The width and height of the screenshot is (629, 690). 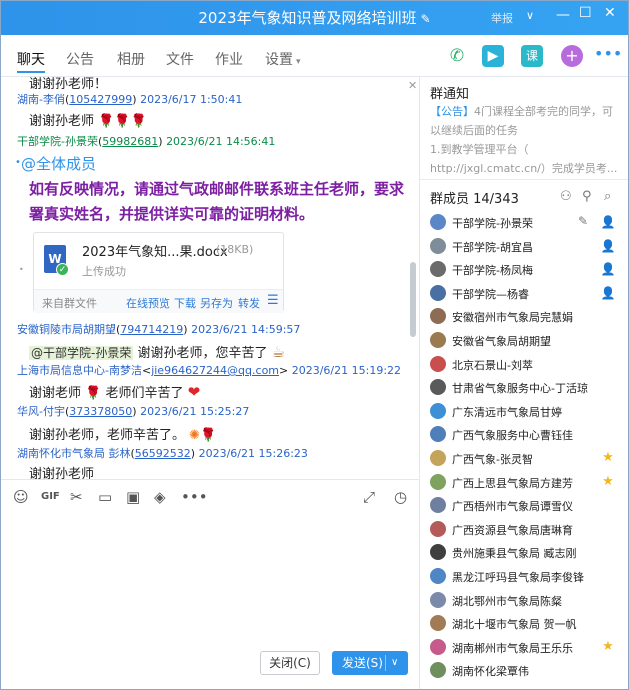 I want to click on sender-email: jie964627244@qq.com, so click(x=215, y=370).